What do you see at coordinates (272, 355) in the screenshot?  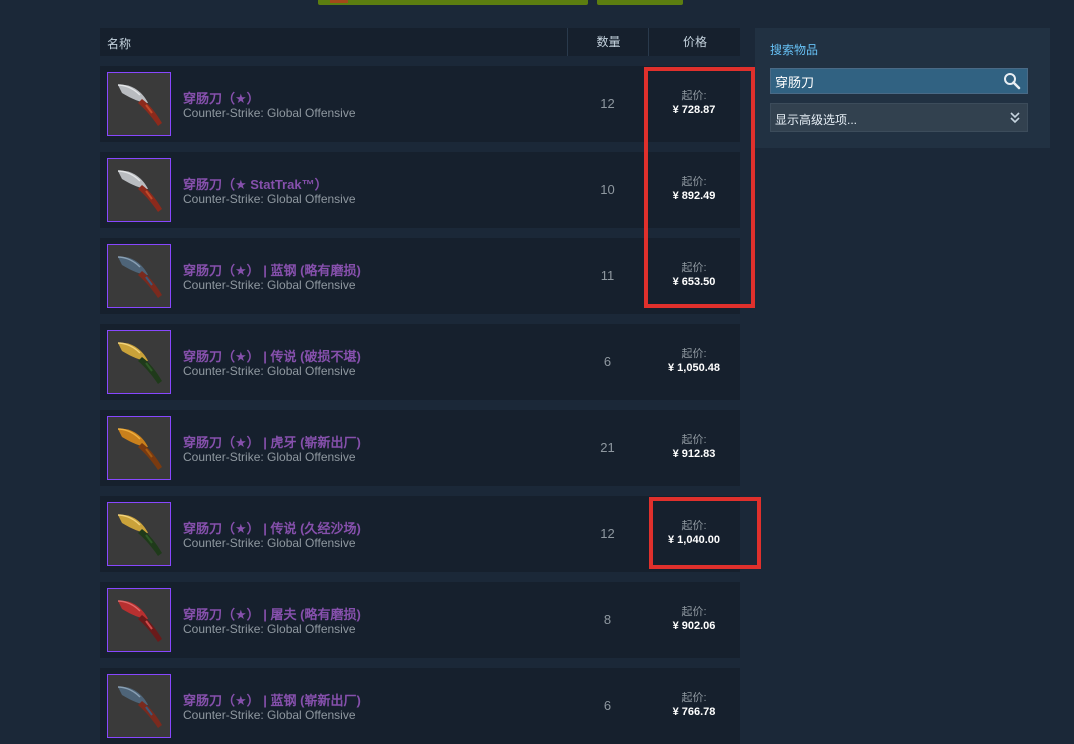 I see `item-name: 穿肠刀（★） | 传说 (破损不堪)` at bounding box center [272, 355].